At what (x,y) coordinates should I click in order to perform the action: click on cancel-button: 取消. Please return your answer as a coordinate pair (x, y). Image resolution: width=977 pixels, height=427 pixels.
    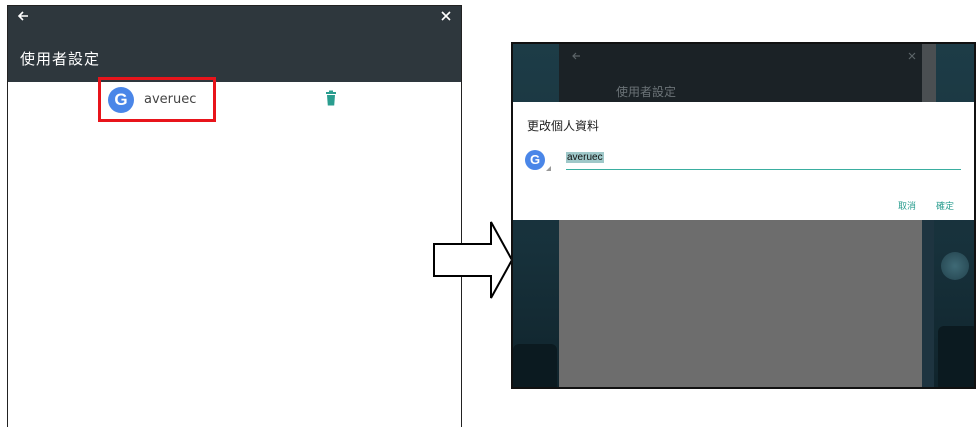
    Looking at the image, I should click on (907, 205).